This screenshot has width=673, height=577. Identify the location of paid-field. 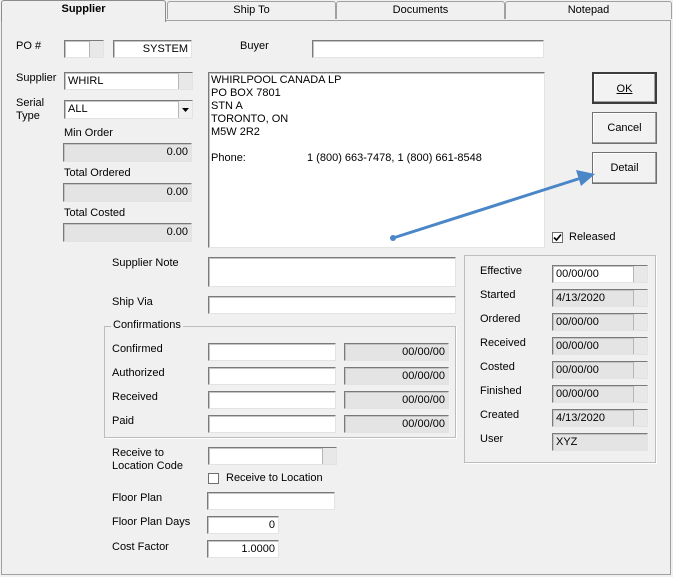
(272, 424).